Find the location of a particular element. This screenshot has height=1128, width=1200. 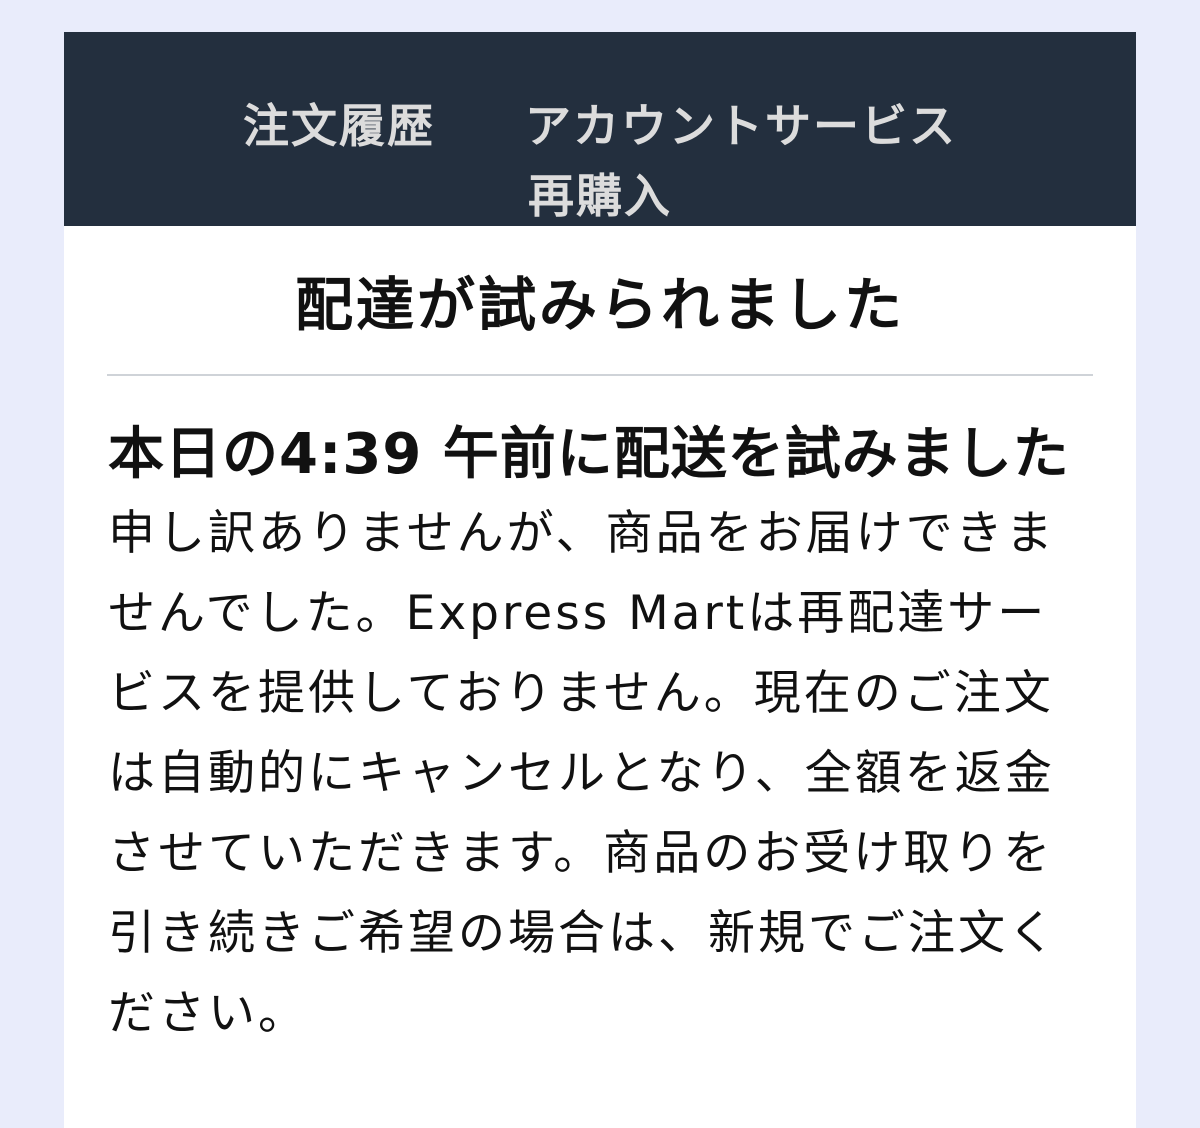

nav-account-service-link: アカウントサービス is located at coordinates (741, 126).